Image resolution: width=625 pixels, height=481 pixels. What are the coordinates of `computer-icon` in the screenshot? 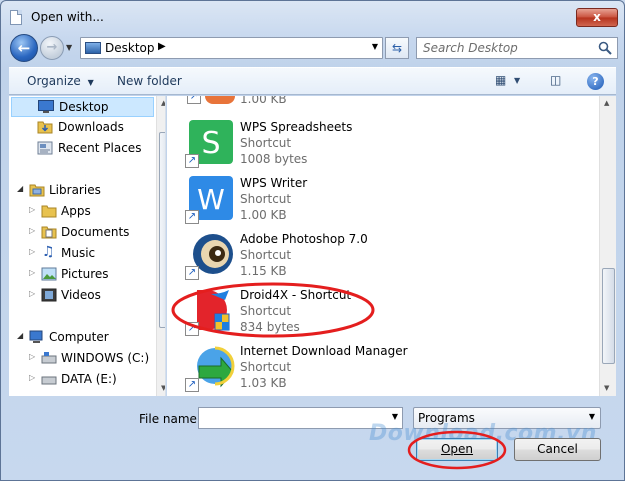 It's located at (36, 336).